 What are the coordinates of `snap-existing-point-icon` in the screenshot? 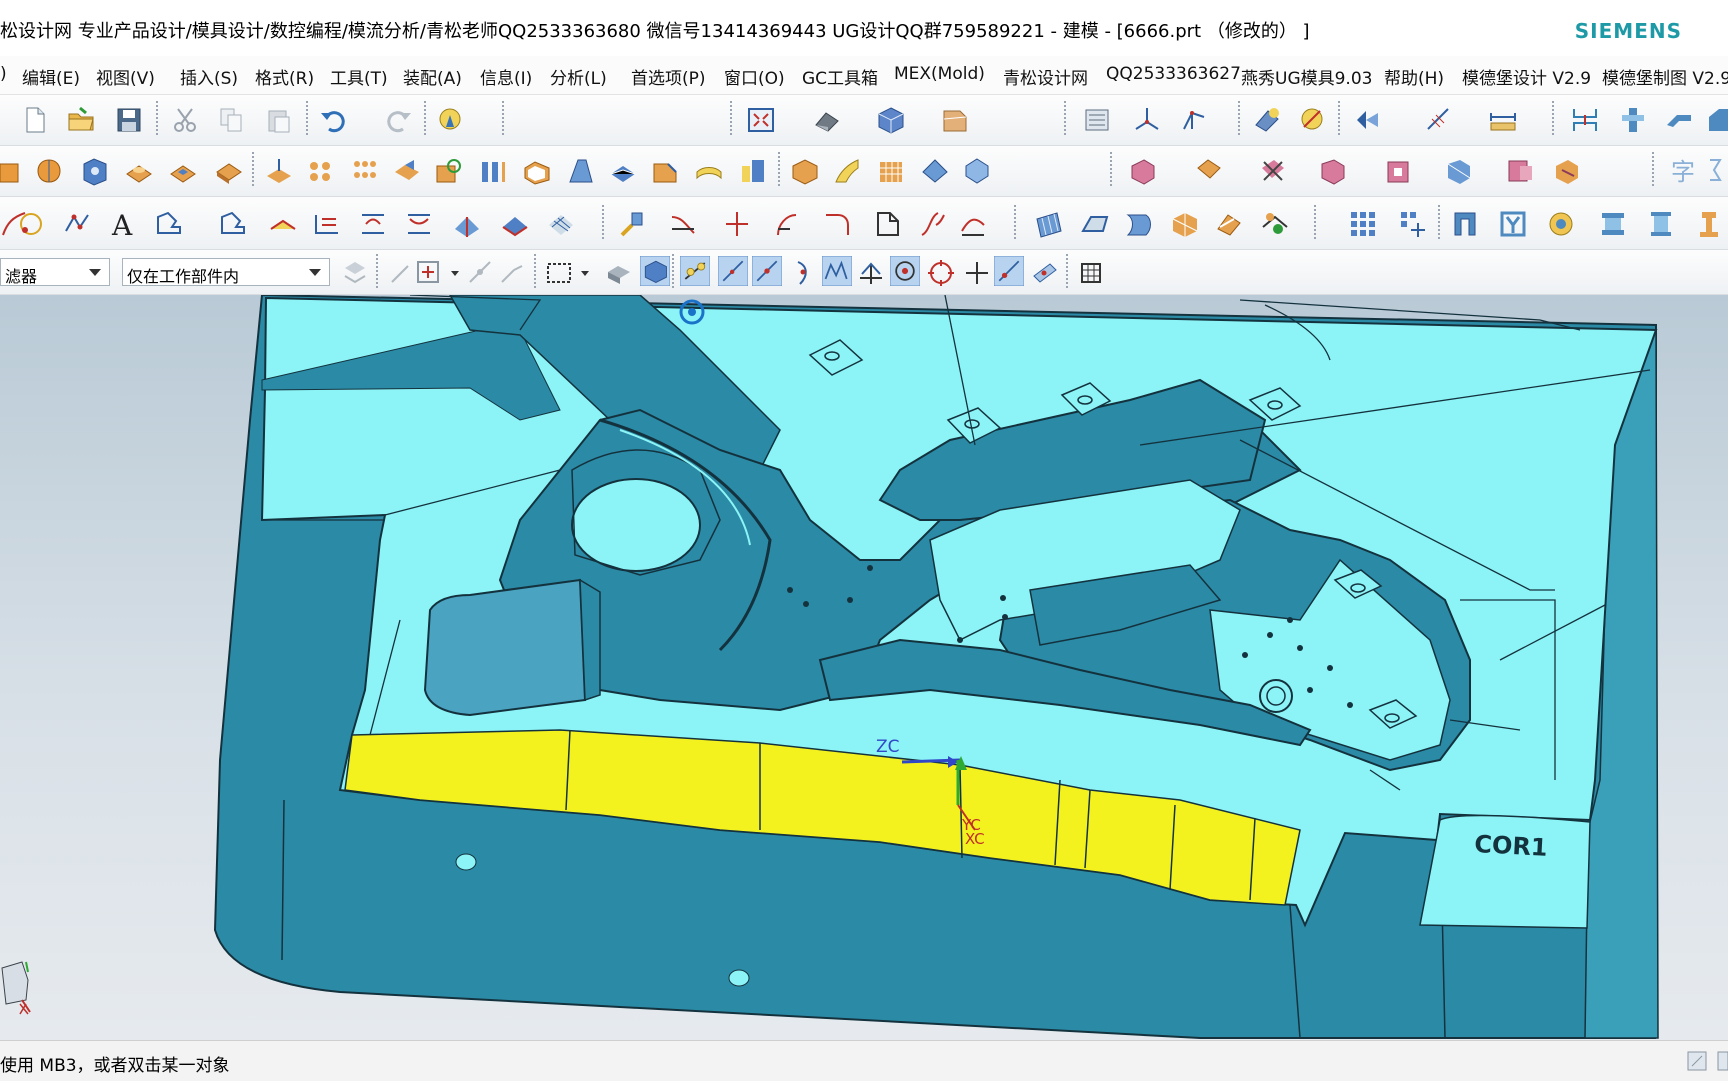 It's located at (977, 273).